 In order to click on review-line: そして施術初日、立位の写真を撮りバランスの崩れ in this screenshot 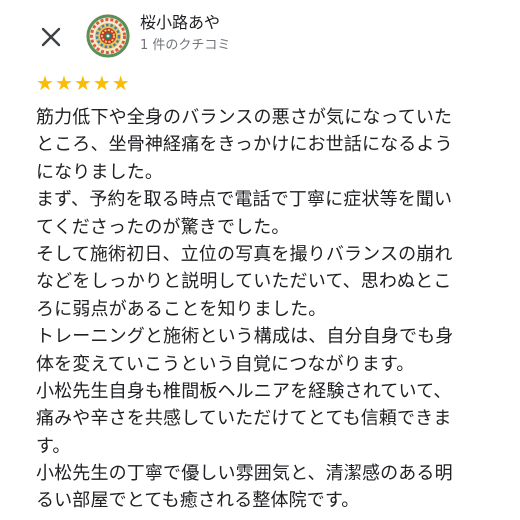, I will do `click(244, 254)`.